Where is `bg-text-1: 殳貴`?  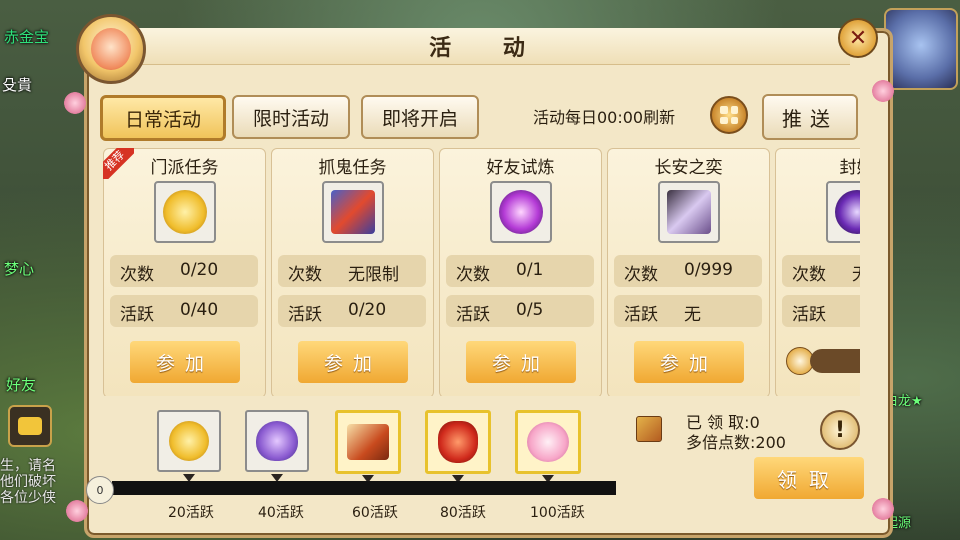 bg-text-1: 殳貴 is located at coordinates (17, 85).